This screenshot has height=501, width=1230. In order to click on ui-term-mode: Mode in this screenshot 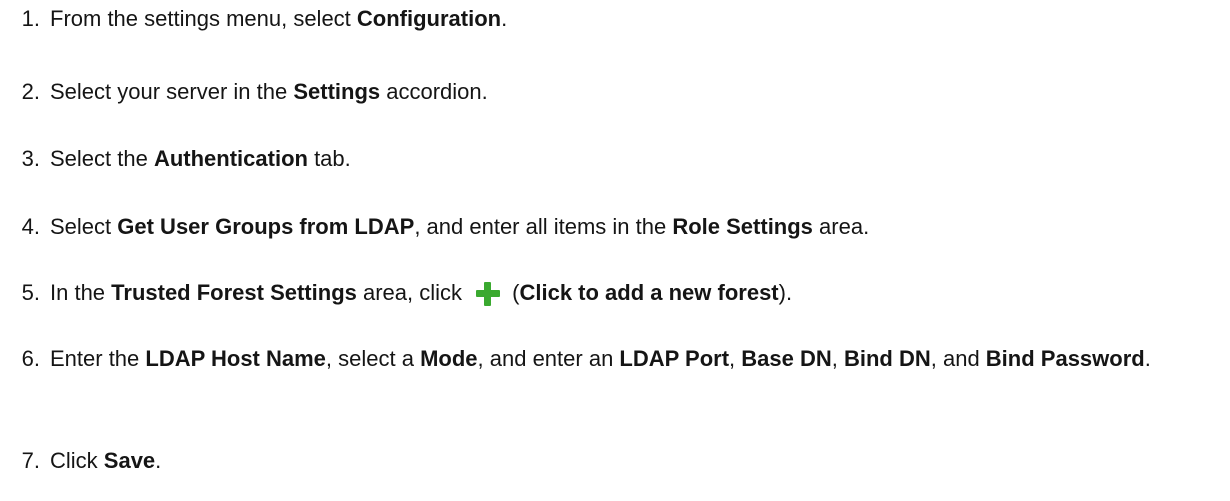, I will do `click(449, 358)`.